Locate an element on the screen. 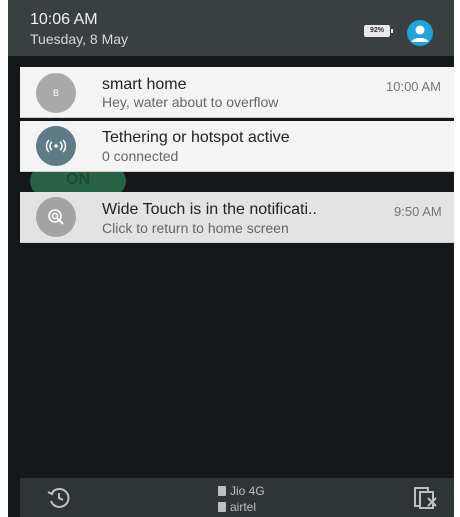 Image resolution: width=460 pixels, height=517 pixels. app-letter-icon: B is located at coordinates (56, 93).